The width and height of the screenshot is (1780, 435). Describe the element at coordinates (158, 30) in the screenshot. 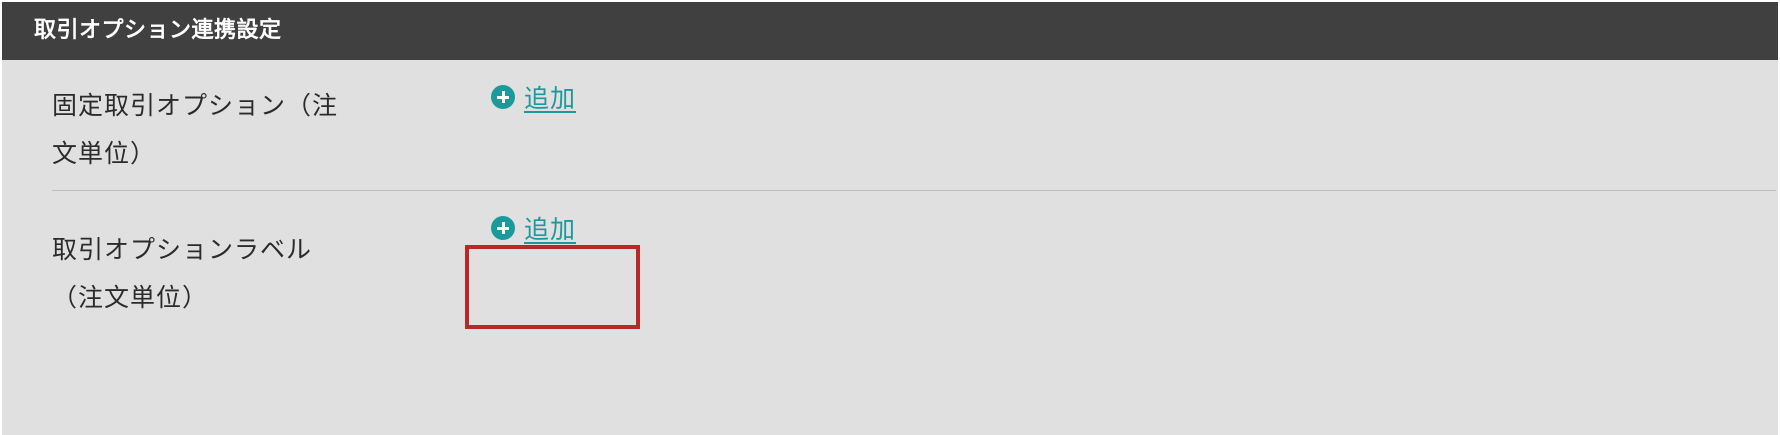

I see `panel-title: 取引オプション連携設定` at that location.